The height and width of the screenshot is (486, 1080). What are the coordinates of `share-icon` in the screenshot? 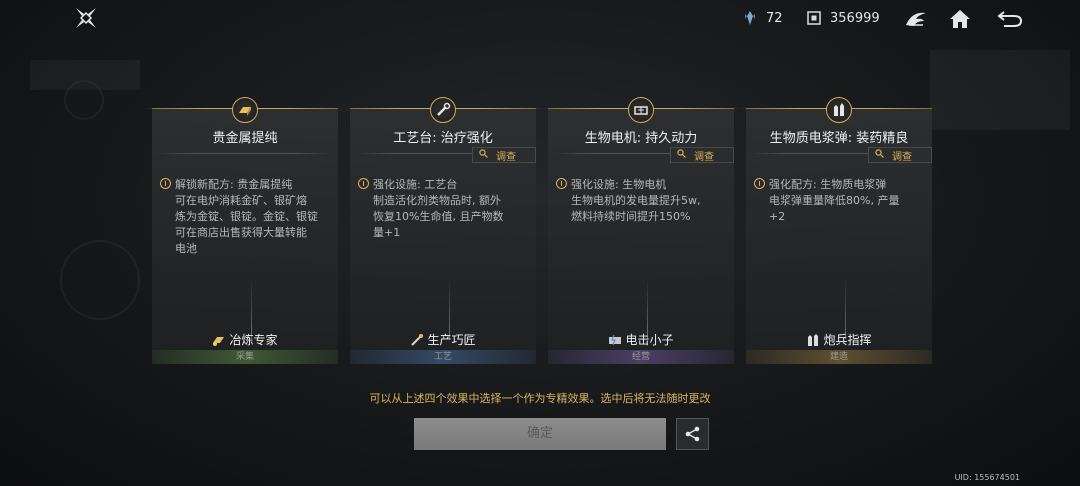 It's located at (692, 434).